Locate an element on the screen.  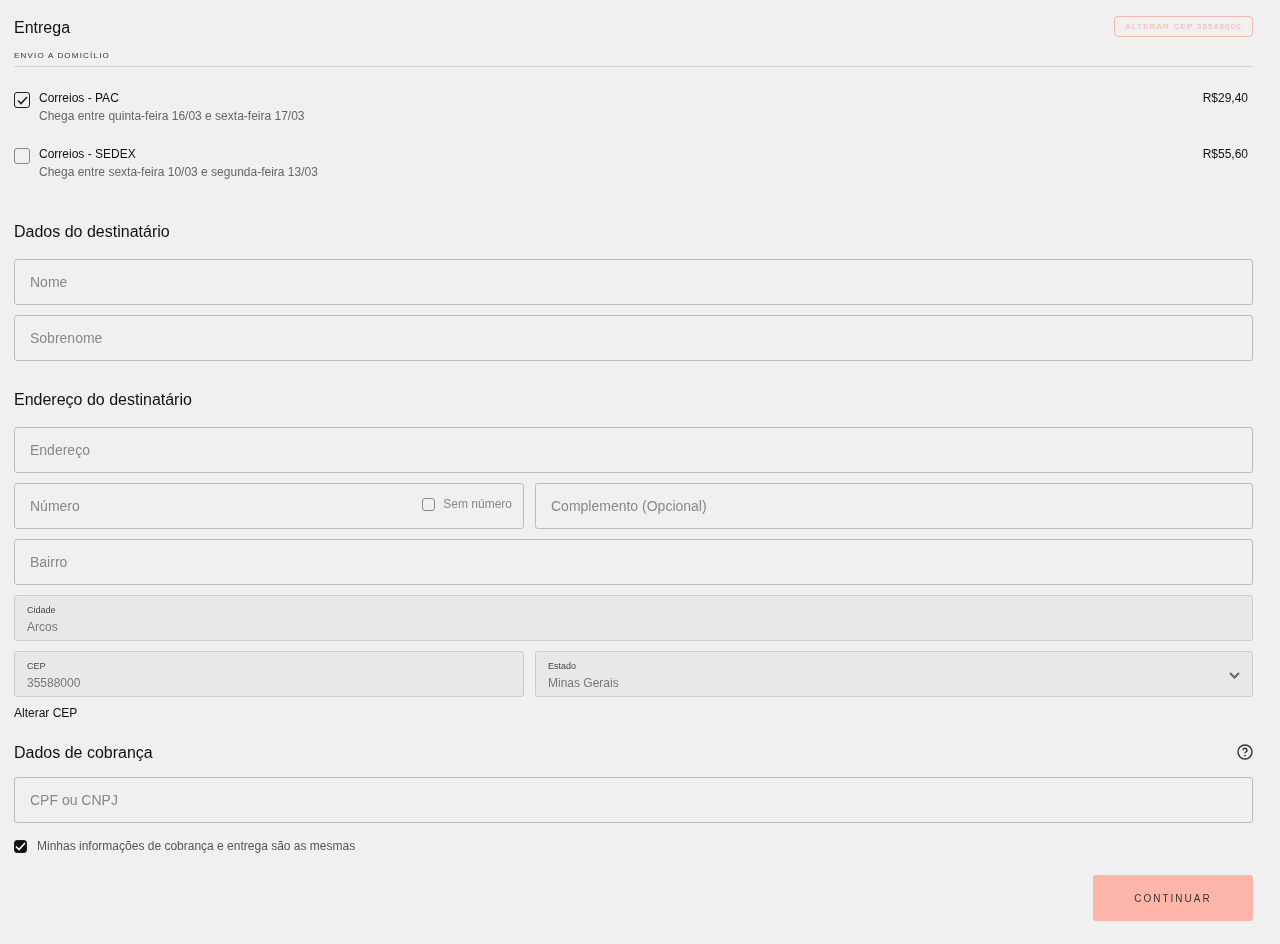
field-label: Cidade is located at coordinates (42, 610).